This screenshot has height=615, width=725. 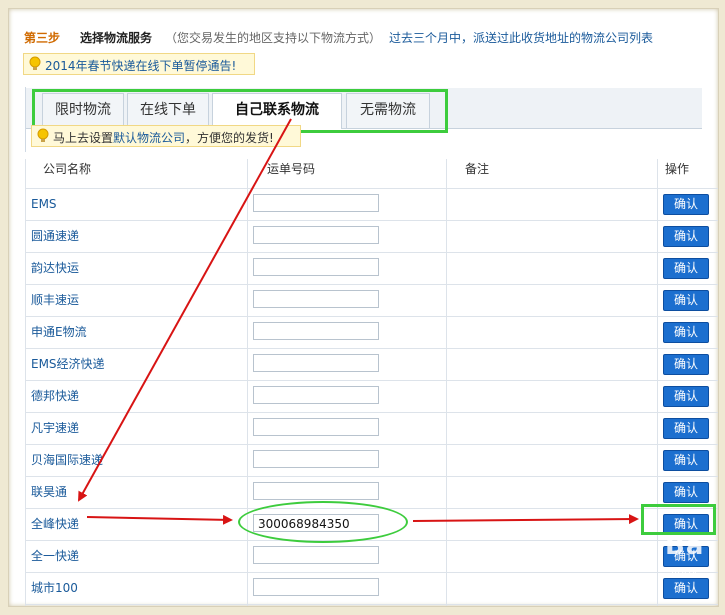 I want to click on notice-prefix: 马上去设置, so click(x=83, y=138).